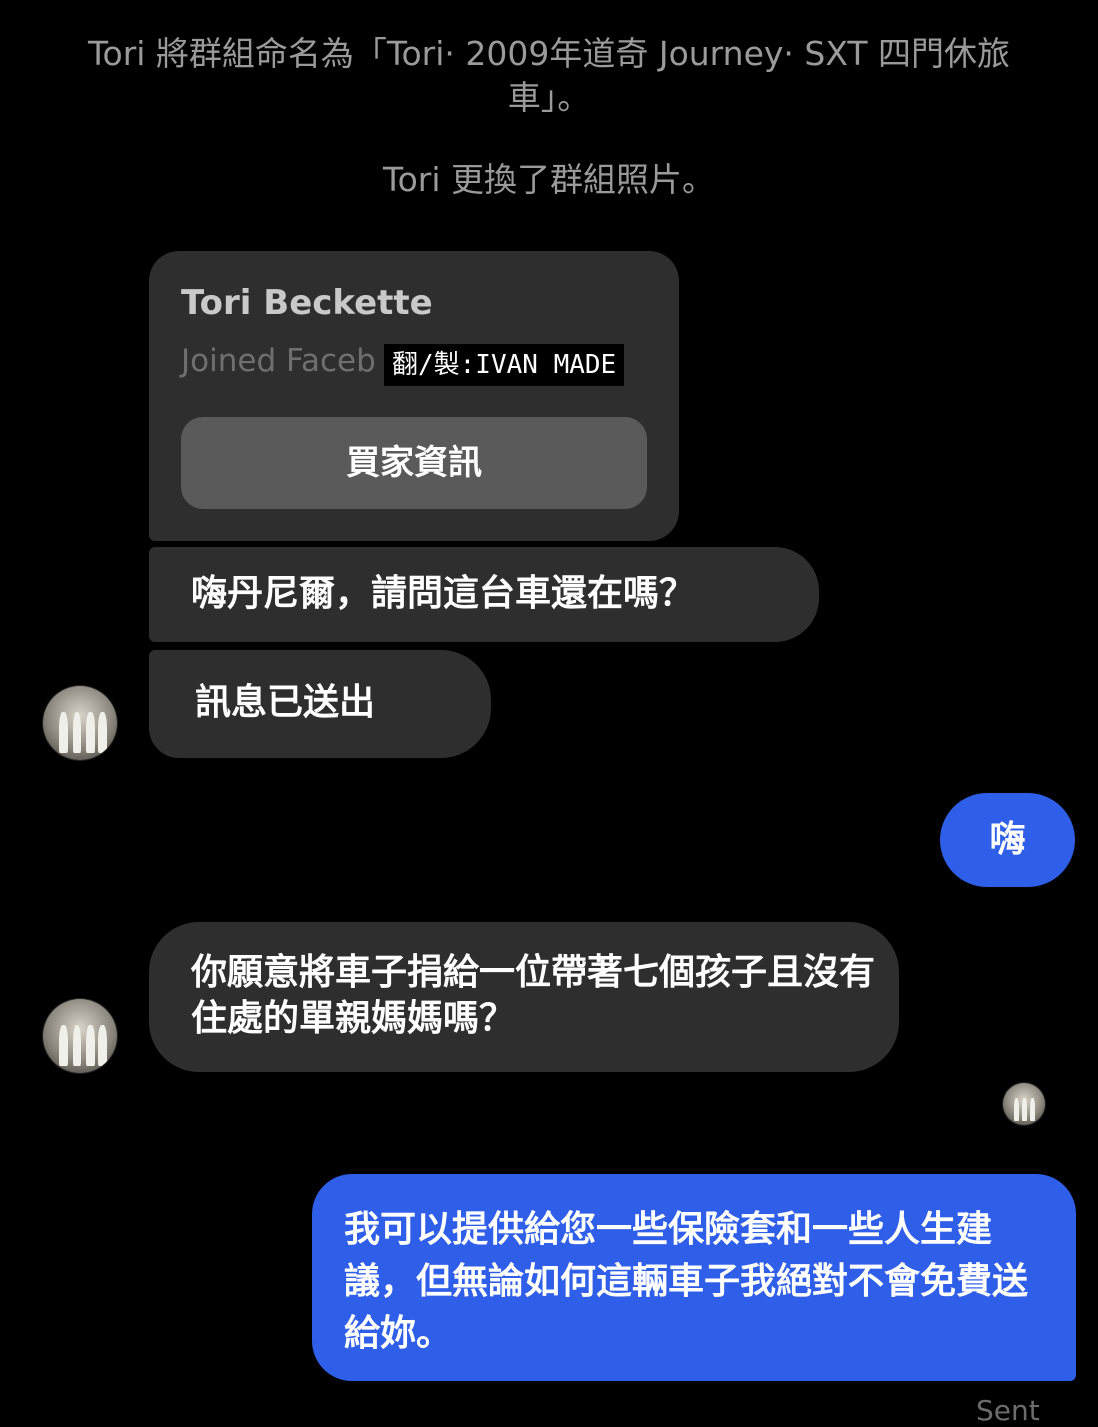 The image size is (1098, 1427). I want to click on message-bubble-incoming: 嗨丹尼爾，請問這台車還在嗎？, so click(484, 594).